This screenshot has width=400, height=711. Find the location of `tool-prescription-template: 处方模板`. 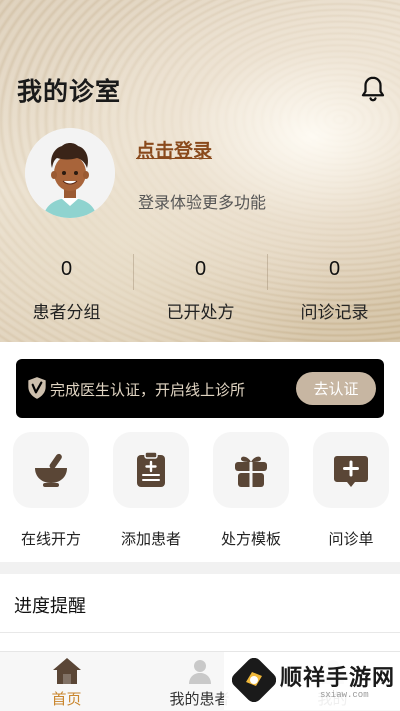

tool-prescription-template: 处方模板 is located at coordinates (251, 490).